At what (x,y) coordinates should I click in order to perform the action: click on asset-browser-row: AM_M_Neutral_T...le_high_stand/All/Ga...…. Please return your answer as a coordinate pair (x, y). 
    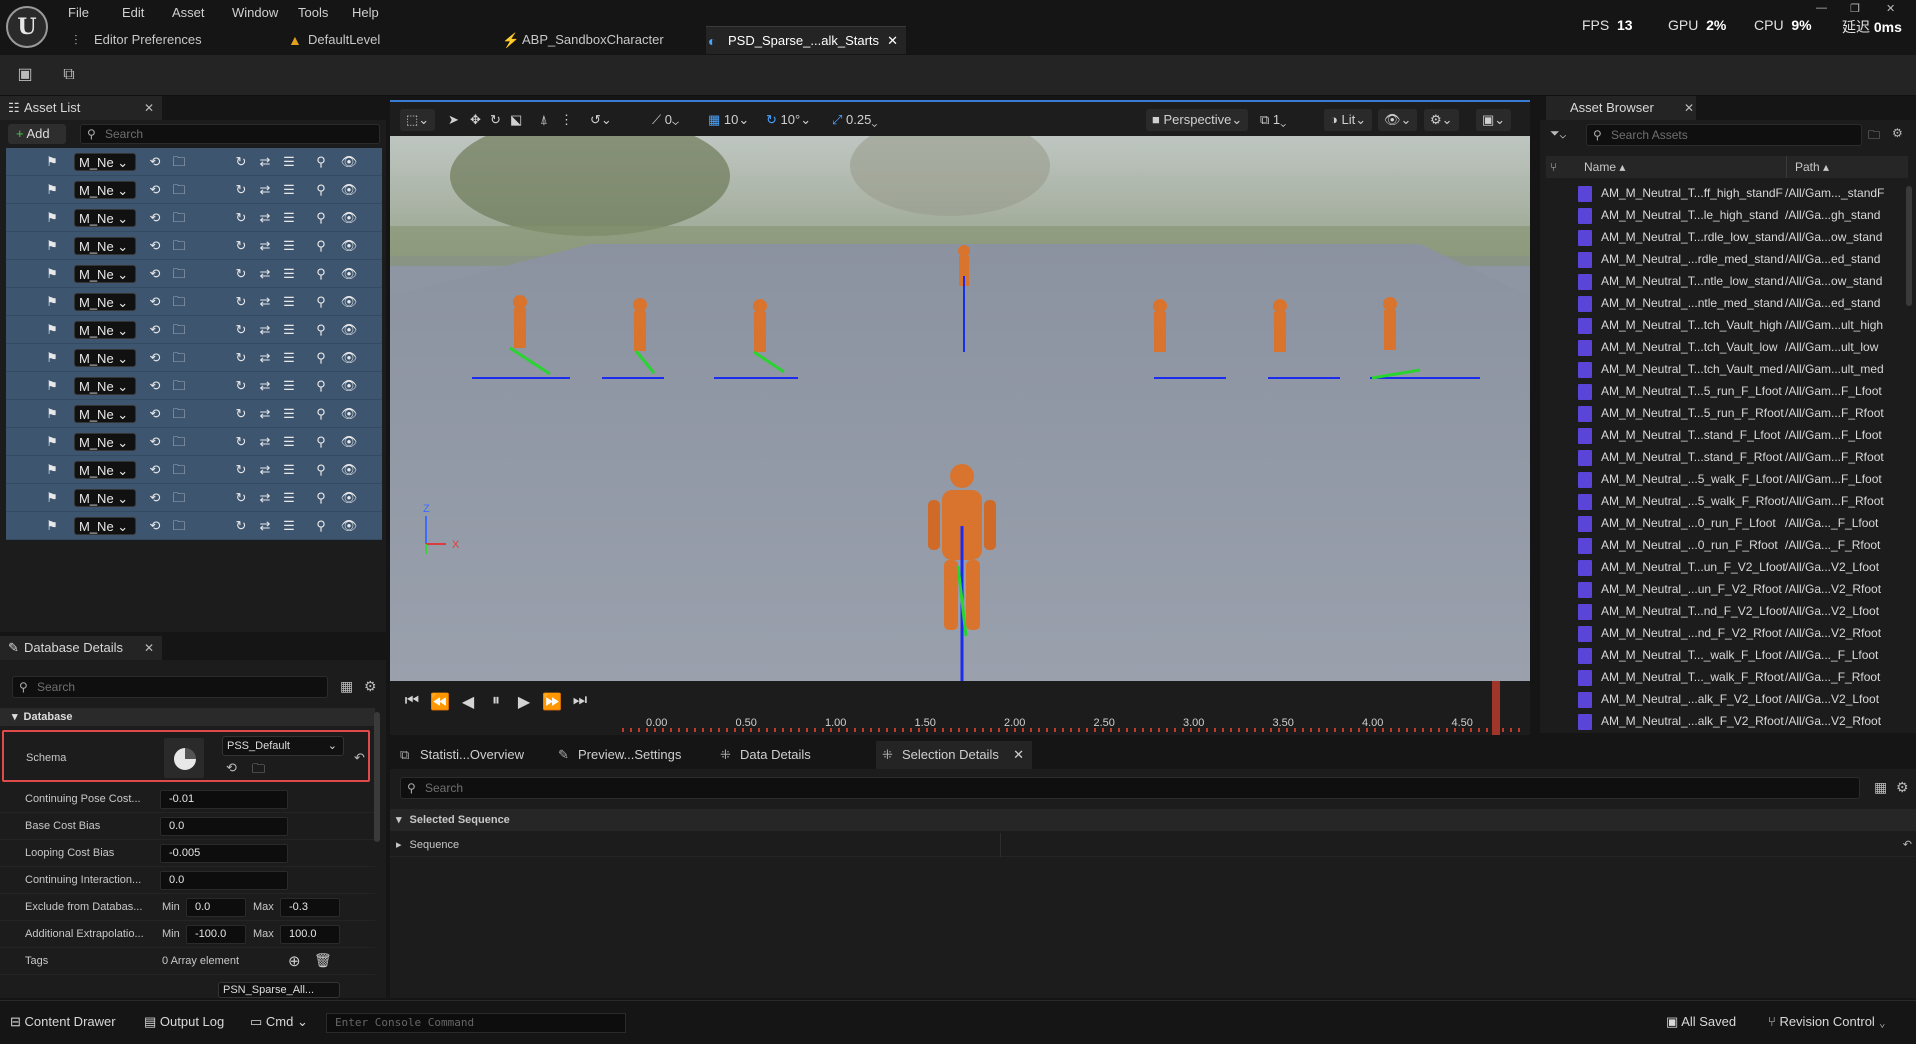
    Looking at the image, I should click on (1720, 215).